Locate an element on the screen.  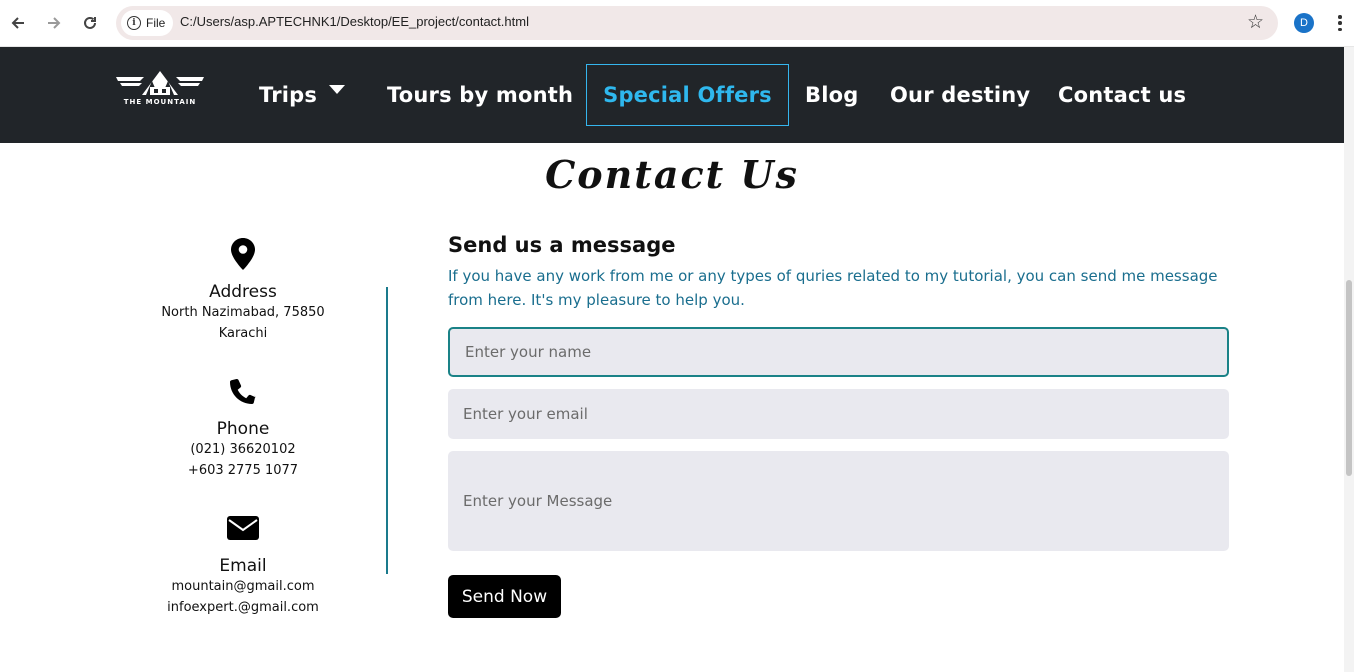
site-info-chip: i File is located at coordinates (147, 23).